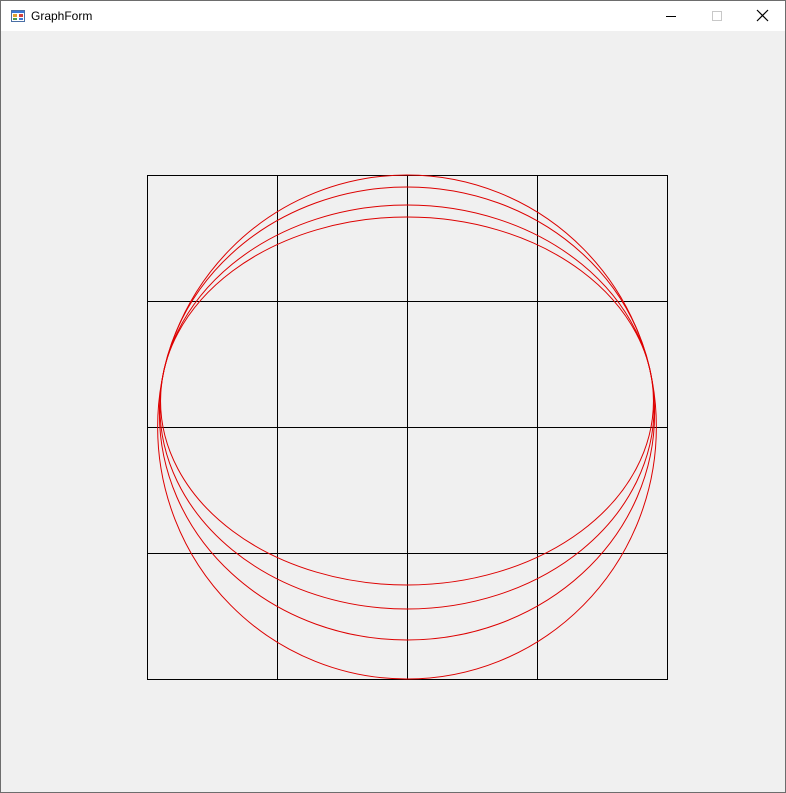  I want to click on close-button, so click(762, 16).